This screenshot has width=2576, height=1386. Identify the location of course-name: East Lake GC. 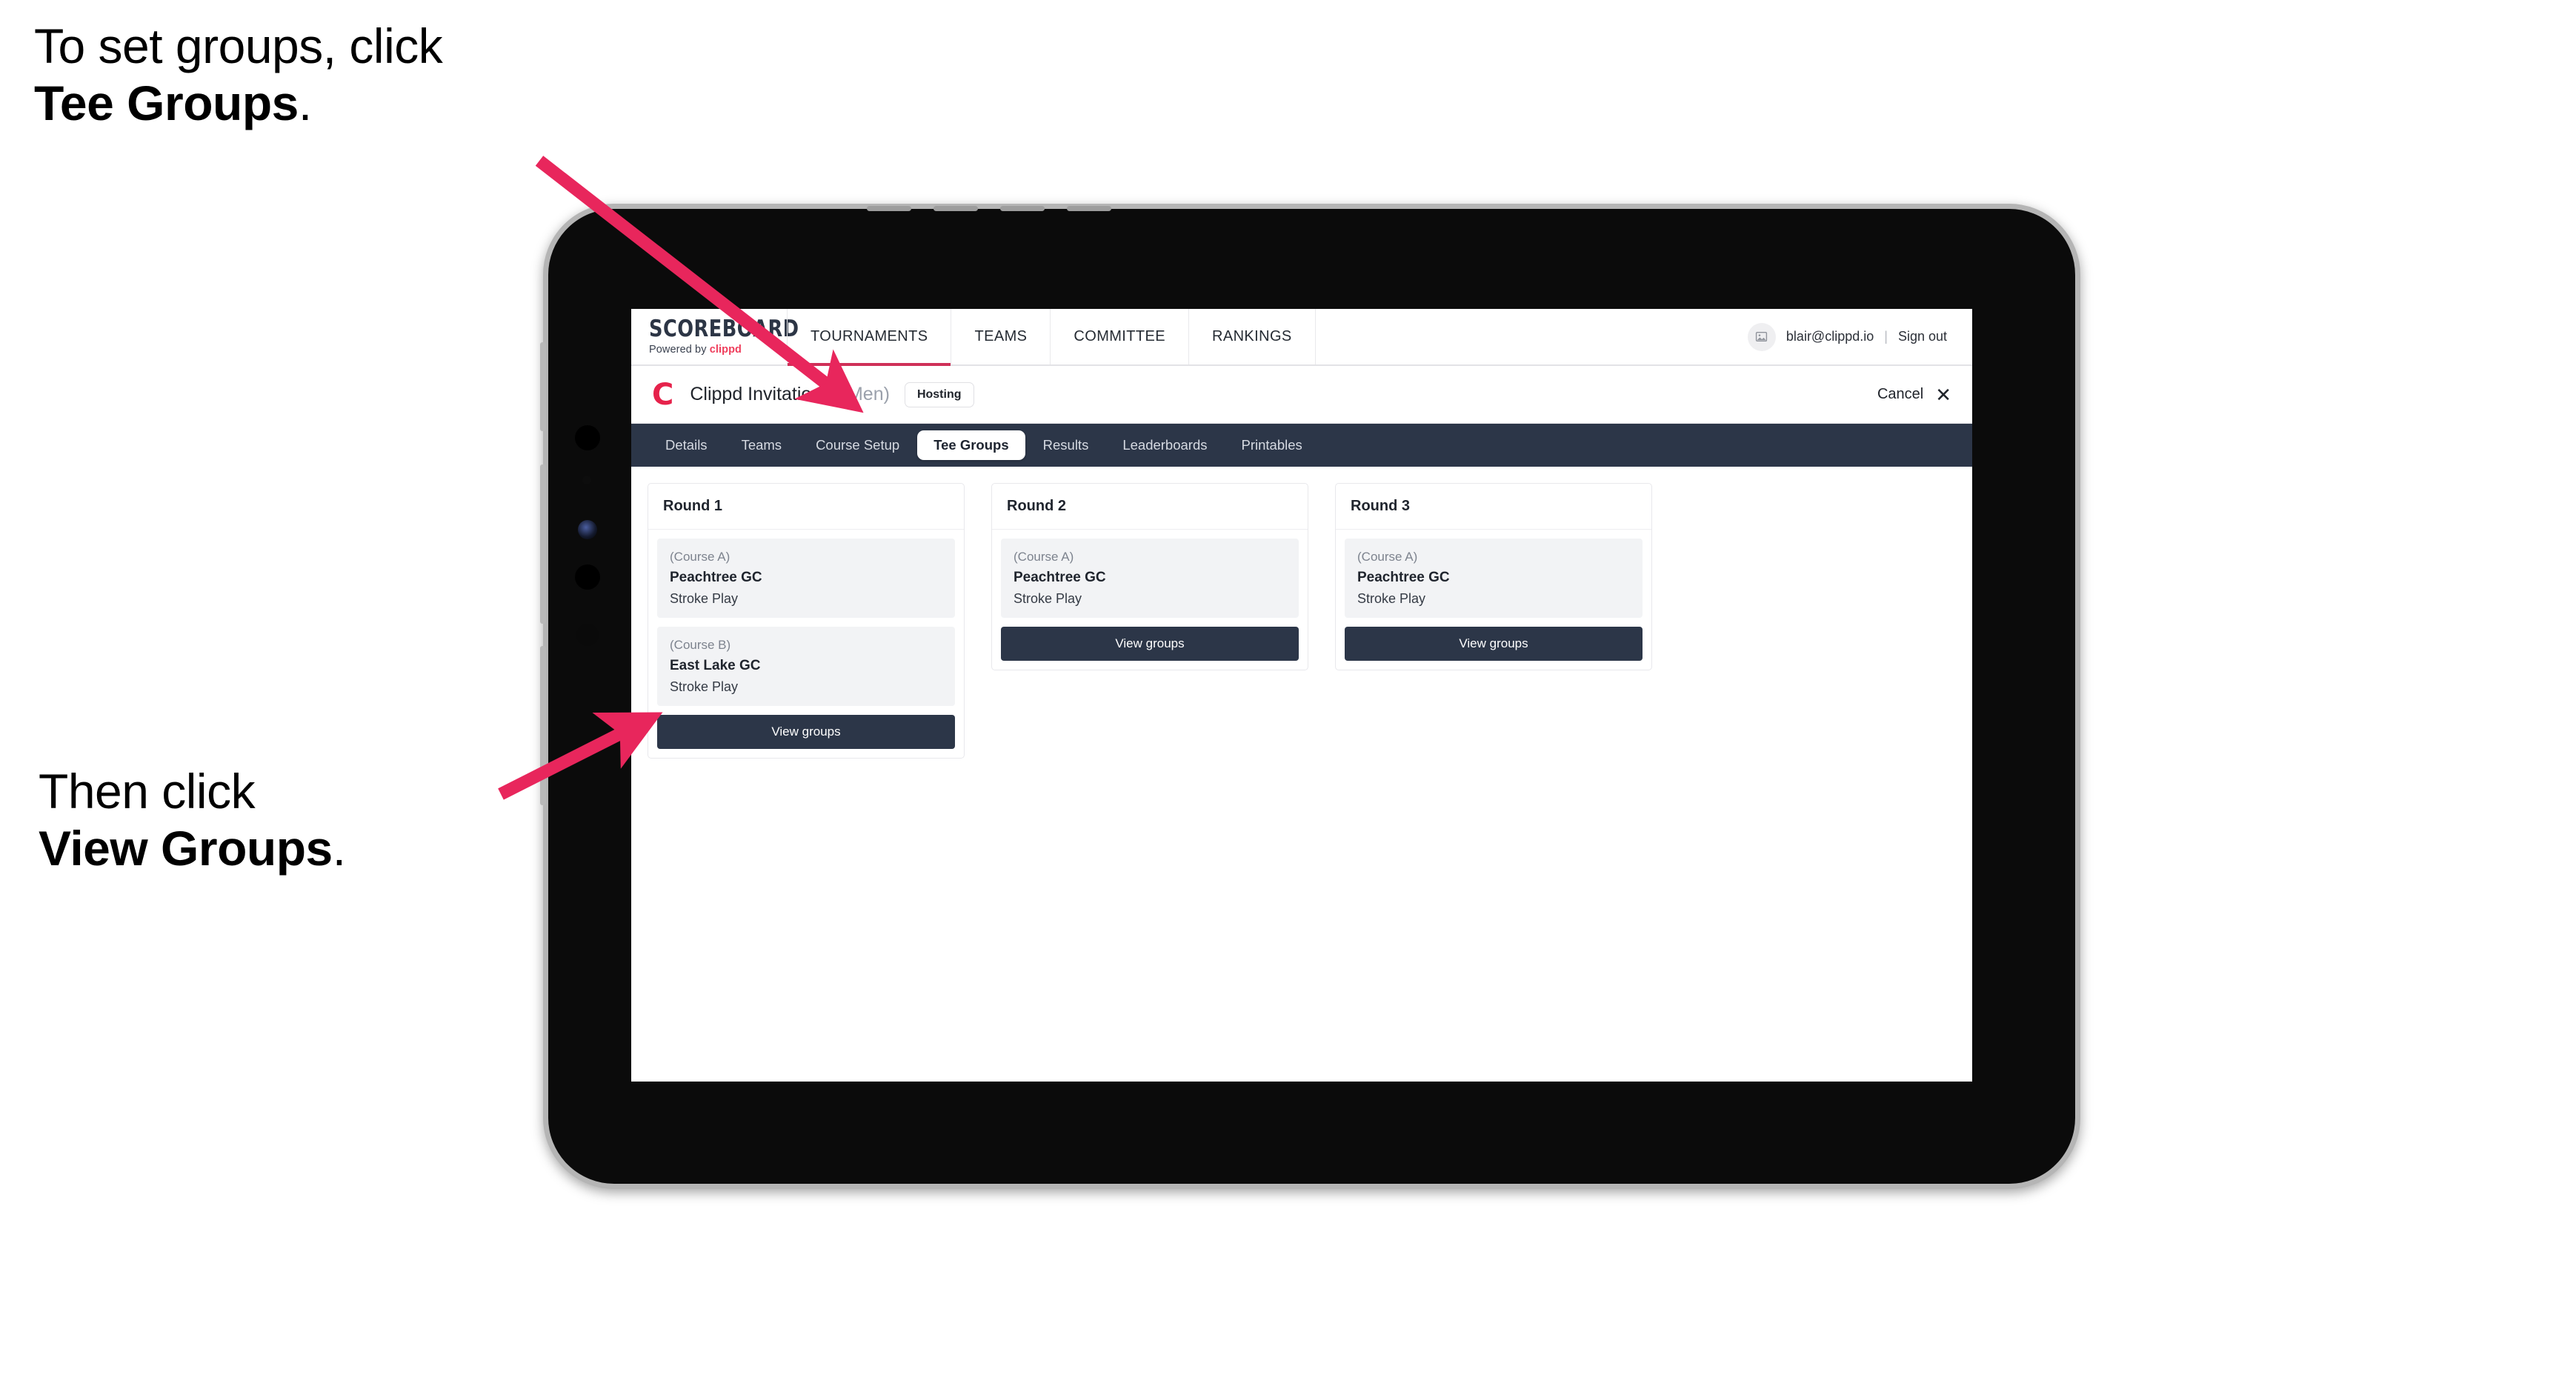
(715, 666).